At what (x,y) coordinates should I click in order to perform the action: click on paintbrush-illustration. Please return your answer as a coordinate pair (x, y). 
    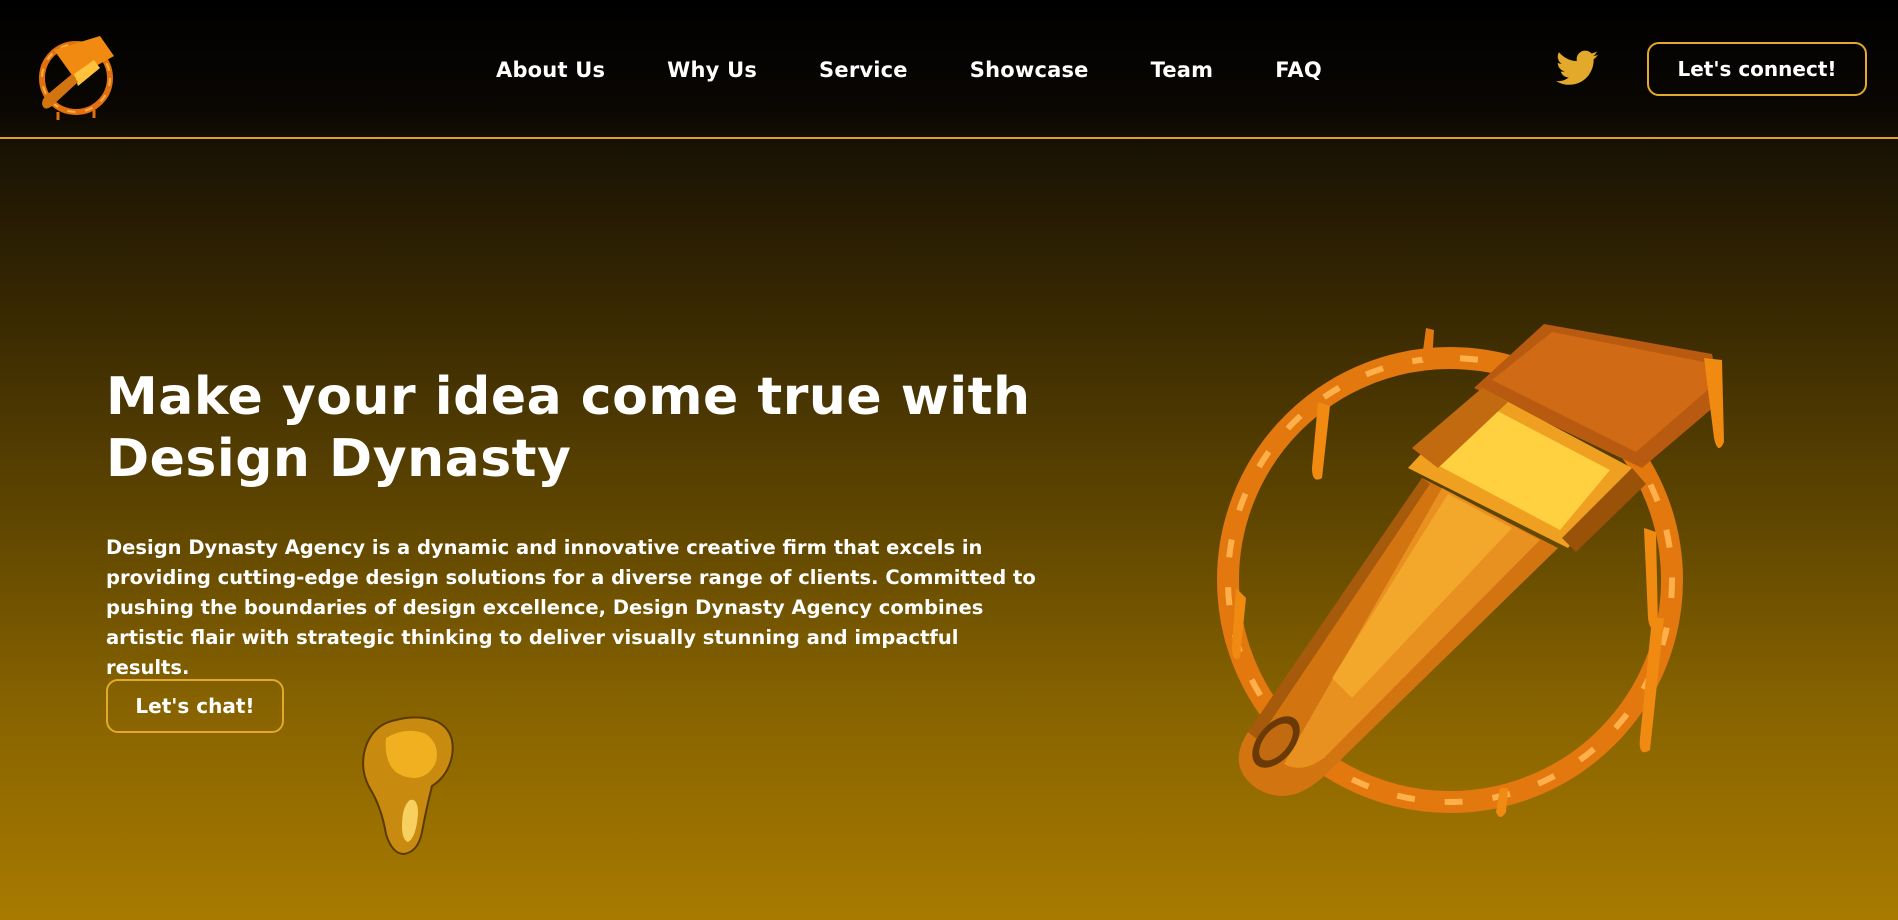
    Looking at the image, I should click on (1470, 570).